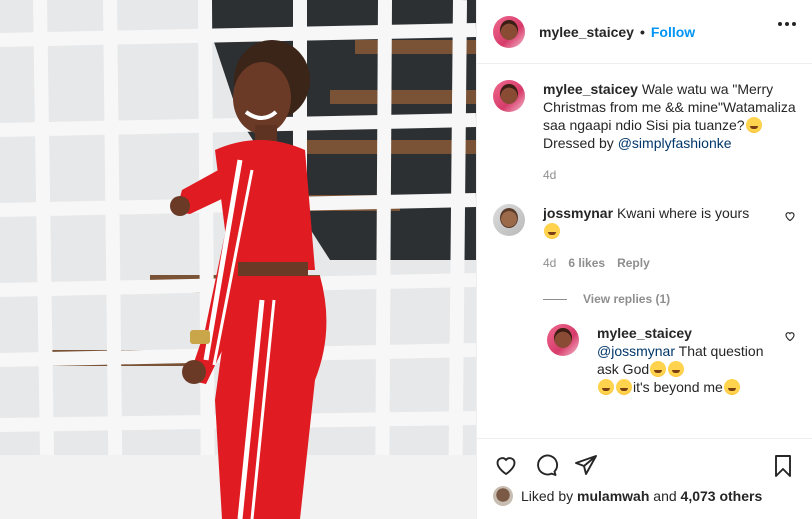 This screenshot has width=812, height=519. Describe the element at coordinates (790, 336) in the screenshot. I see `reply-like-heart-icon` at that location.